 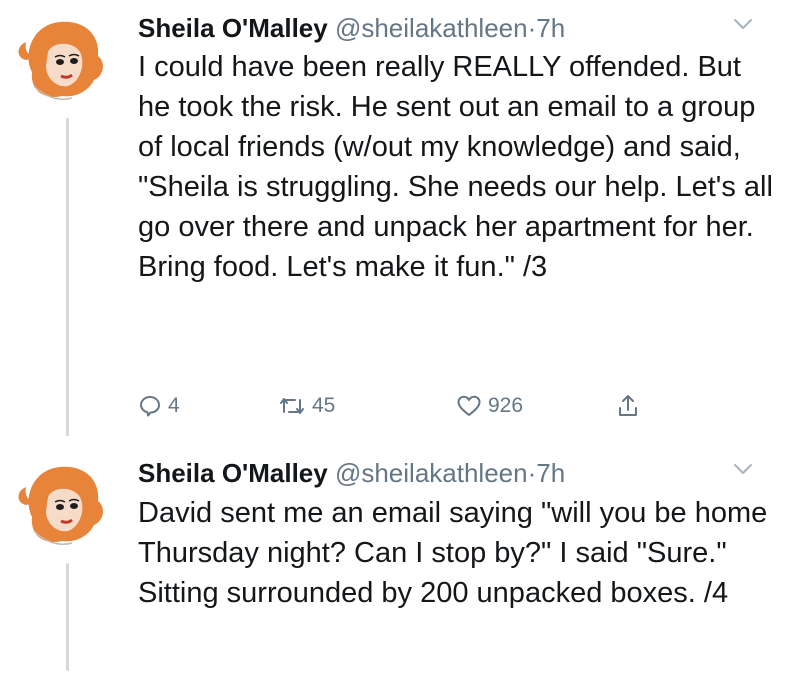 I want to click on retweet-count: 45, so click(x=324, y=405).